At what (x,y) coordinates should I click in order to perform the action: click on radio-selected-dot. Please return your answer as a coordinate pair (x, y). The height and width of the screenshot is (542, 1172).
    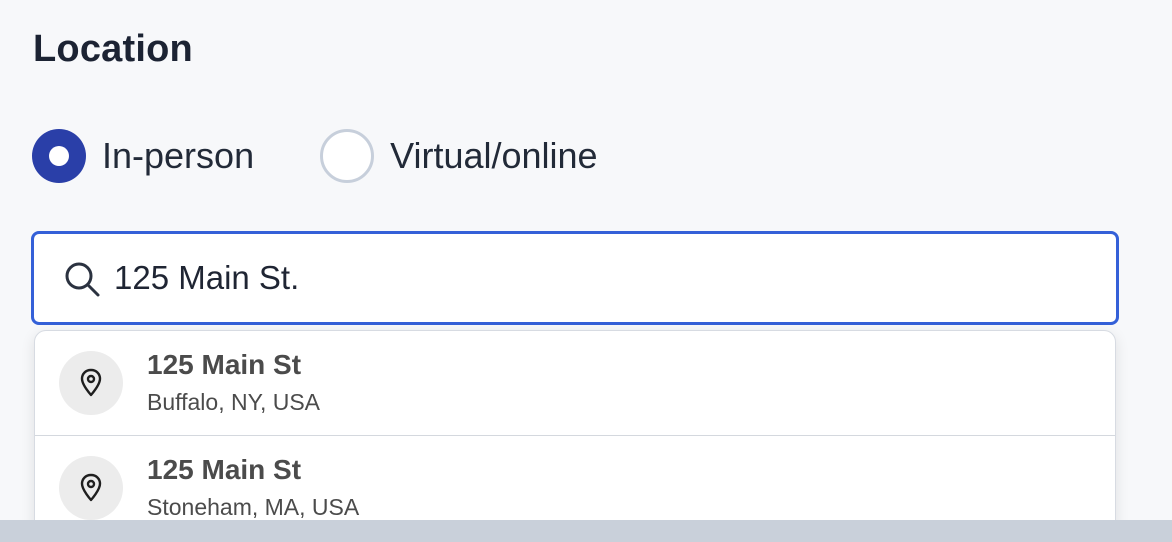
    Looking at the image, I should click on (59, 156).